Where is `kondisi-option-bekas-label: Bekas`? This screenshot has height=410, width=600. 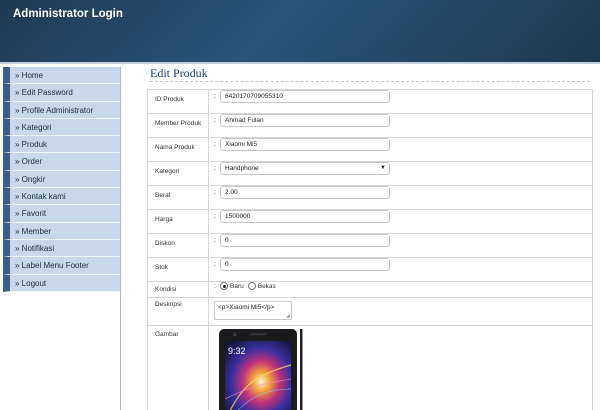 kondisi-option-bekas-label: Bekas is located at coordinates (266, 286).